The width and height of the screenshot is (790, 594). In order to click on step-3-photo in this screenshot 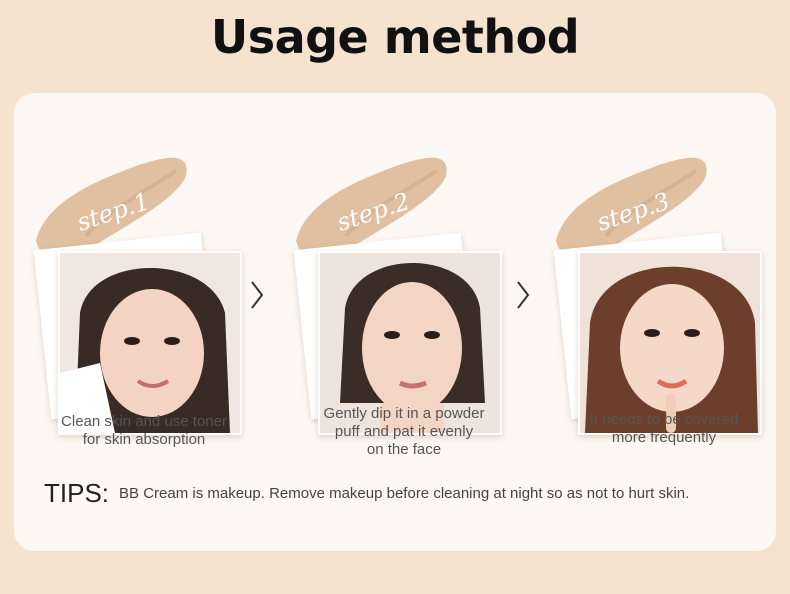, I will do `click(670, 343)`.